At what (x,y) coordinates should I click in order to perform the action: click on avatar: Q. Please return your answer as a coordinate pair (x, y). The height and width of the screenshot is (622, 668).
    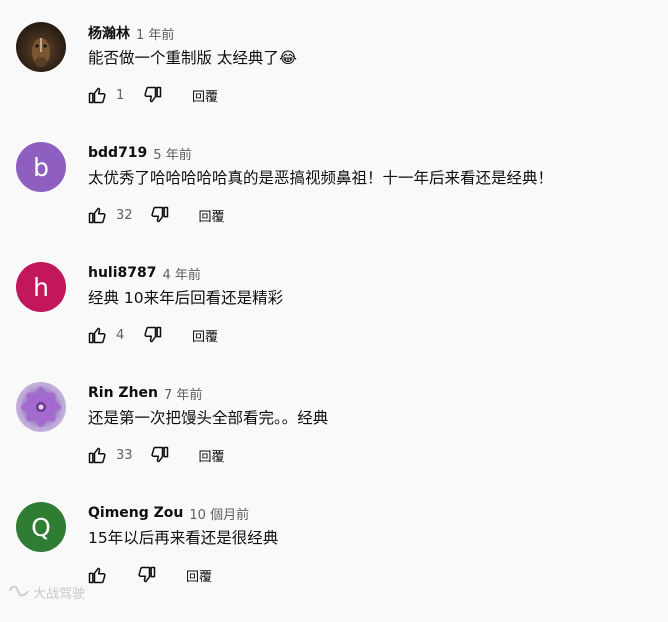
    Looking at the image, I should click on (41, 527).